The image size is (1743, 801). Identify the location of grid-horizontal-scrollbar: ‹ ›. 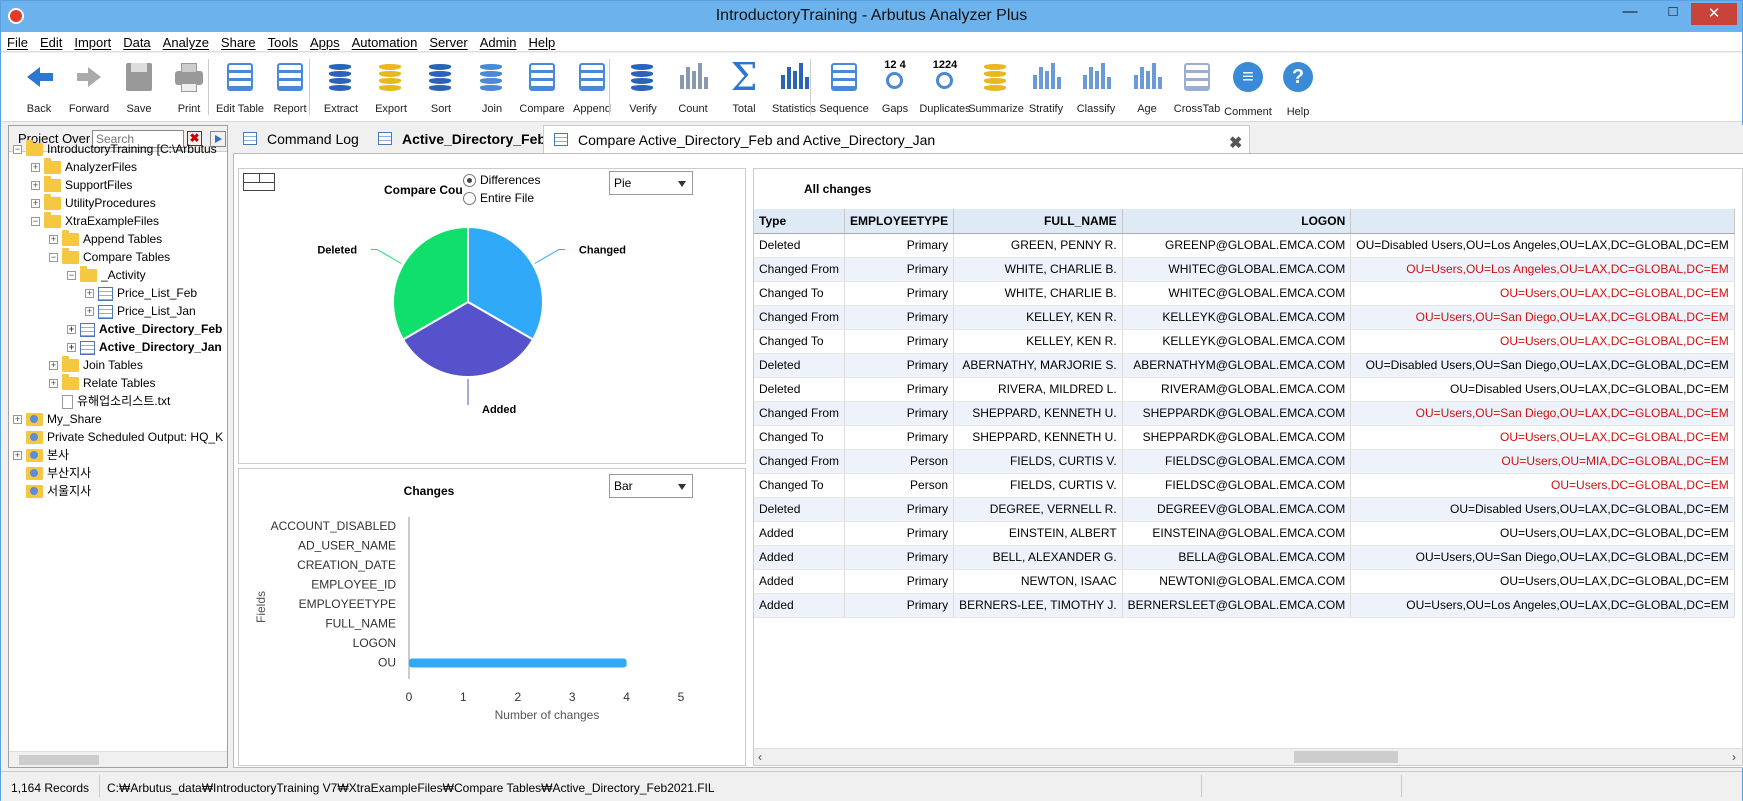
(1248, 756).